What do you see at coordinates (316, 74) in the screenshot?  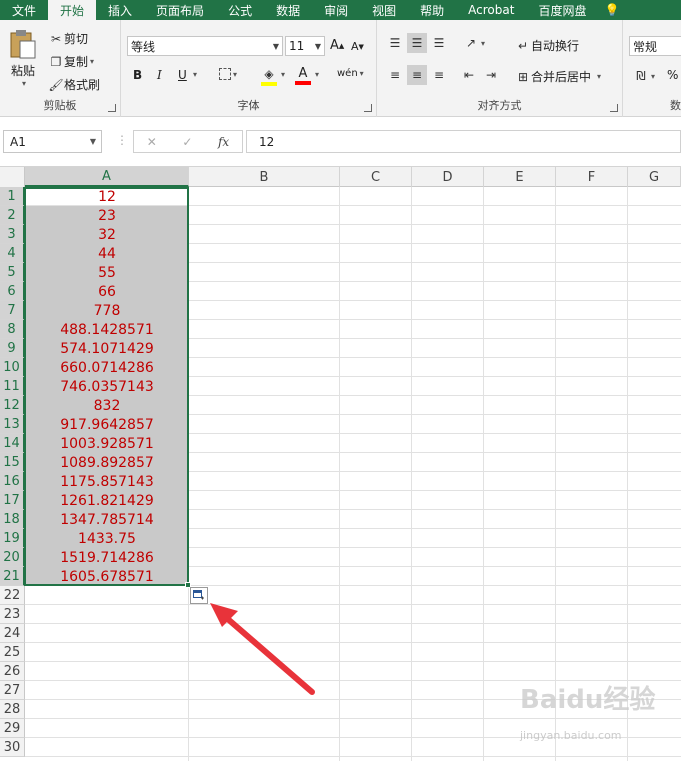 I see `font-color-dropdown: ▾` at bounding box center [316, 74].